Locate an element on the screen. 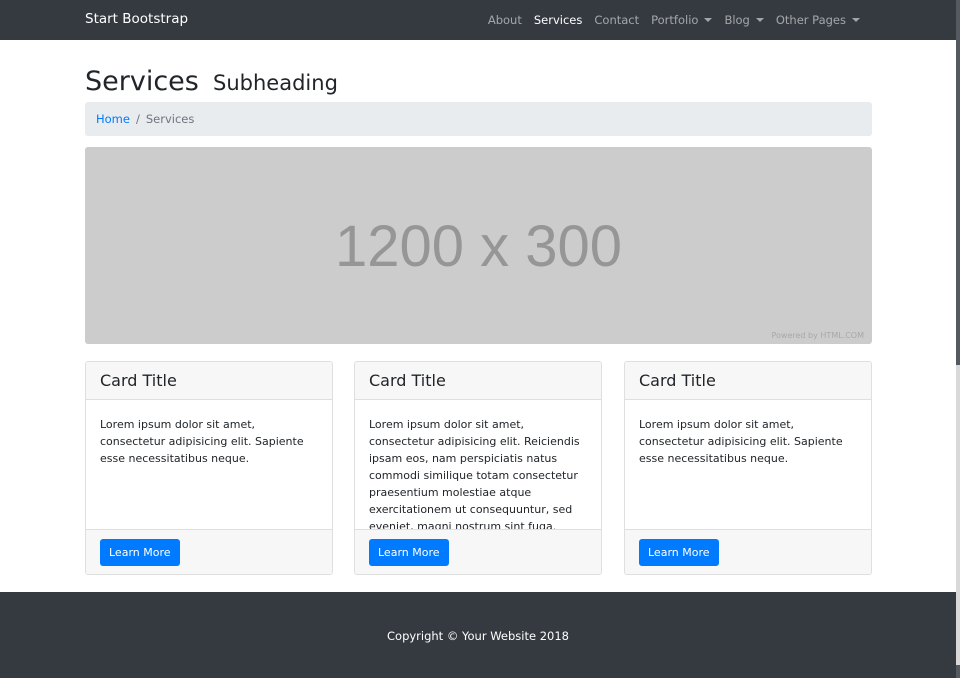 This screenshot has width=960, height=678. vertical-scrollbar is located at coordinates (958, 339).